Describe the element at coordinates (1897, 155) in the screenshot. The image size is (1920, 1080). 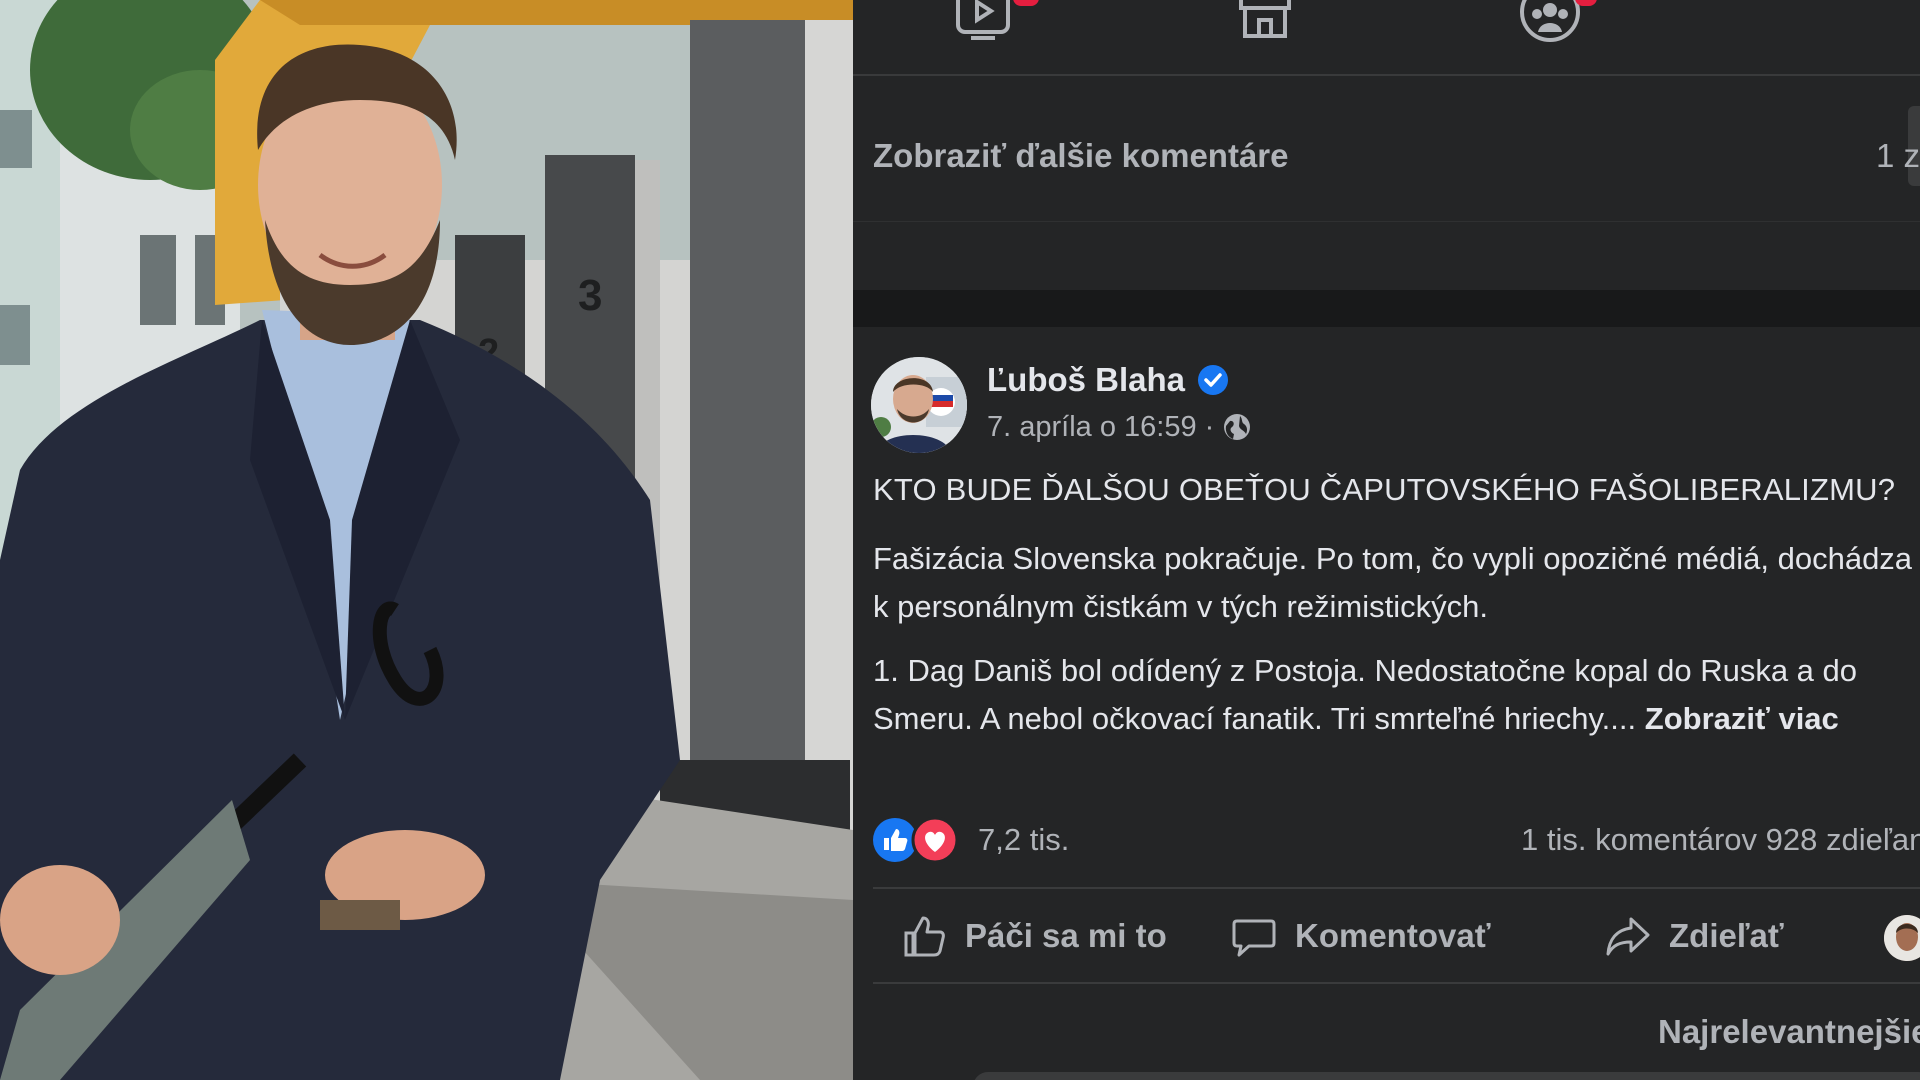
I see `comment-count-indicator: 1 z` at that location.